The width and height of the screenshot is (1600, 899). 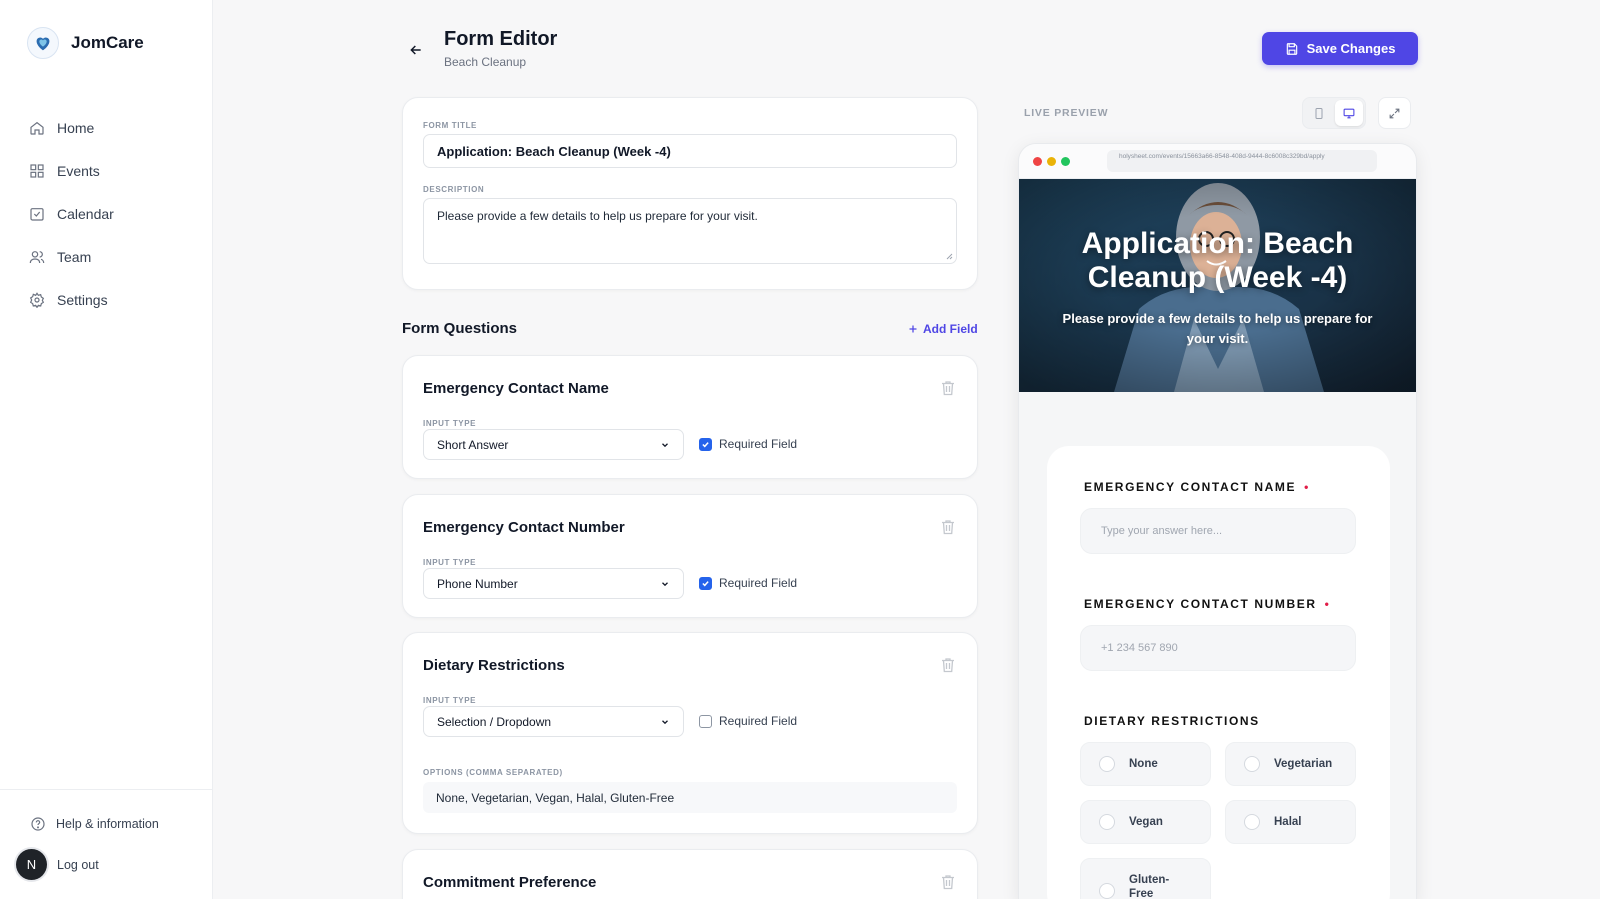 What do you see at coordinates (485, 62) in the screenshot?
I see `page-subtitle: Beach Cleanup` at bounding box center [485, 62].